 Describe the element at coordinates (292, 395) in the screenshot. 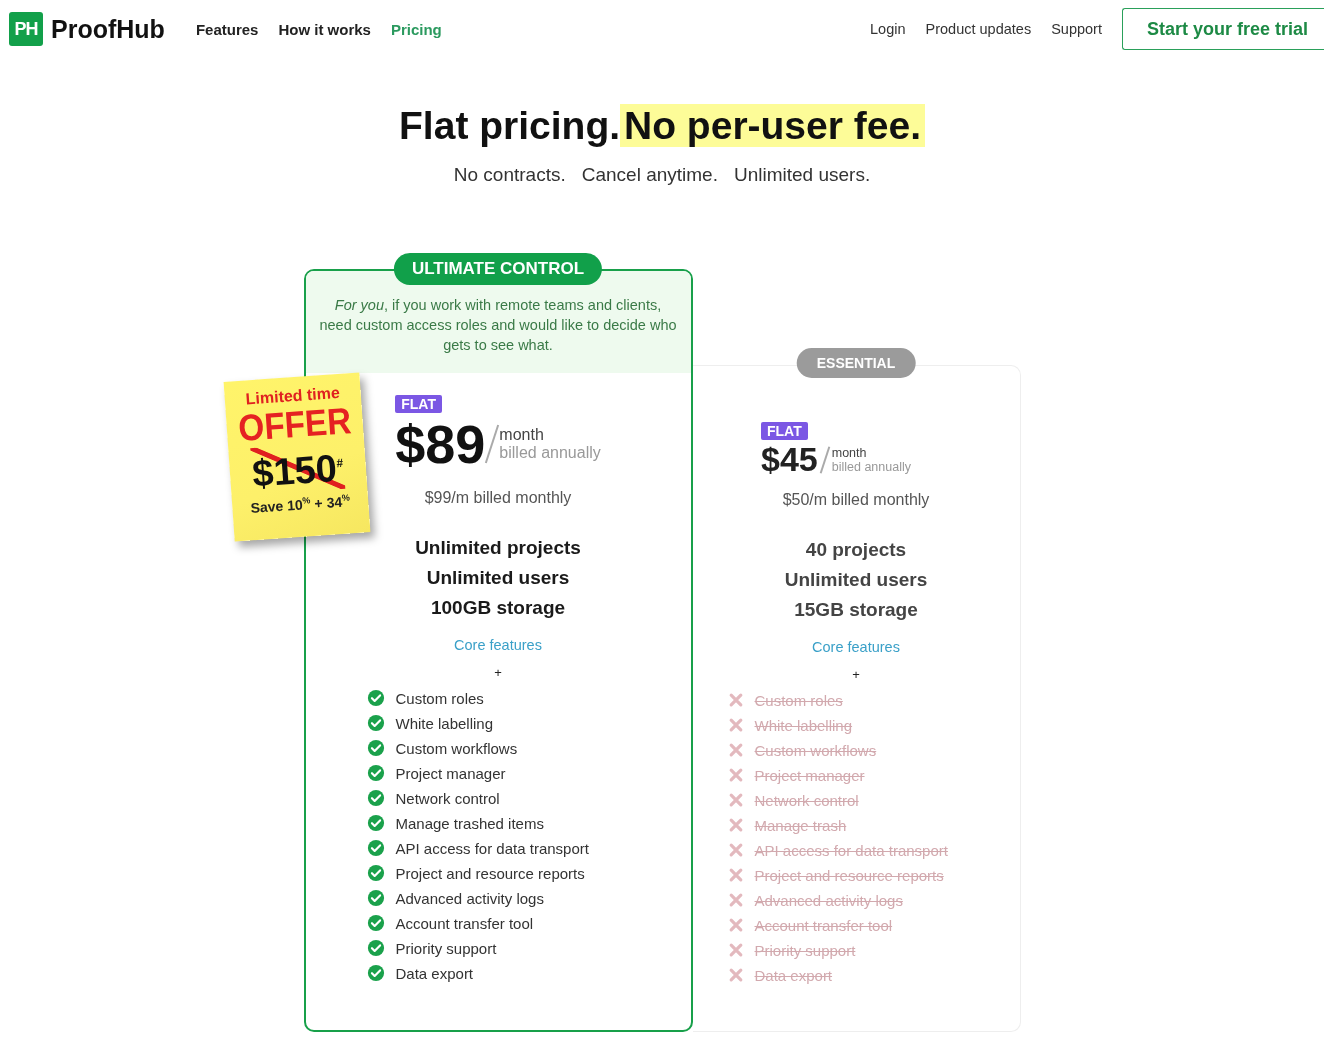

I see `offer-caption: Limited time` at that location.